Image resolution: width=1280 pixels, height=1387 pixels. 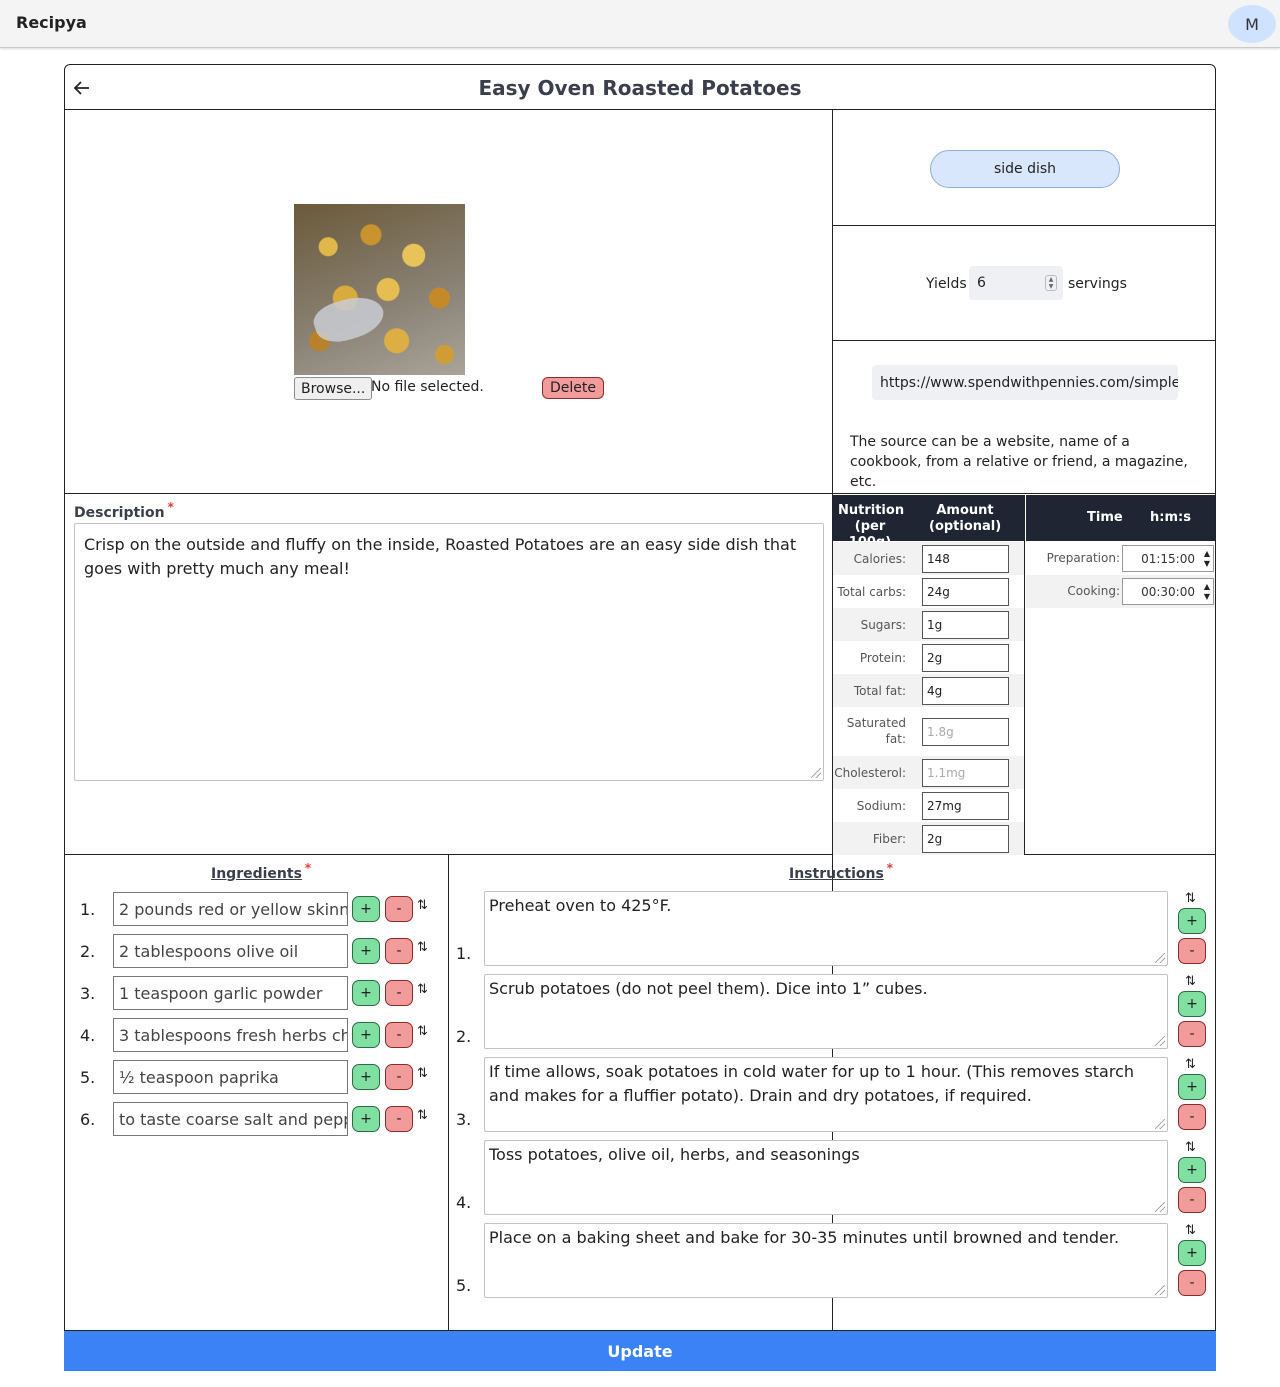 What do you see at coordinates (230, 993) in the screenshot?
I see `ingredient-input: 1 teaspoon garlic powder` at bounding box center [230, 993].